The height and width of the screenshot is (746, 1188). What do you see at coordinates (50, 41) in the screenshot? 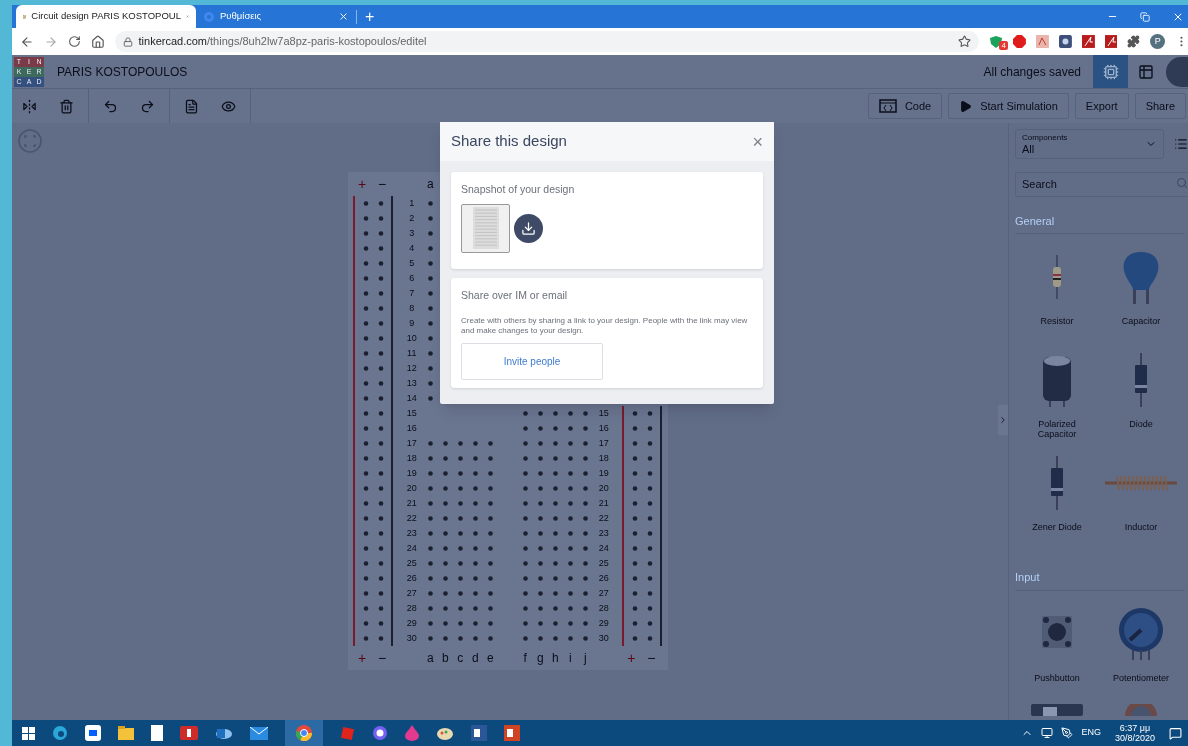
I see `forward-icon` at bounding box center [50, 41].